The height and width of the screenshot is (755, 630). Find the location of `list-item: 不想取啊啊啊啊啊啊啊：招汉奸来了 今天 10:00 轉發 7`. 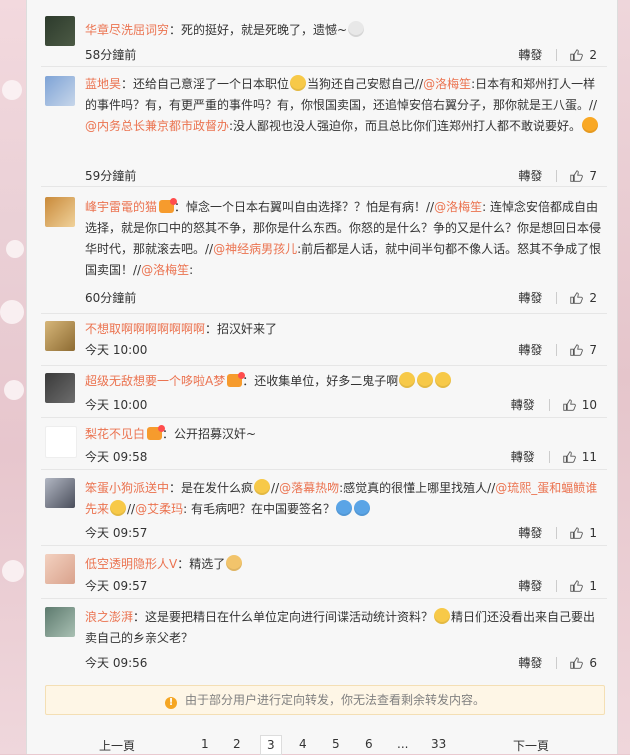

list-item: 不想取啊啊啊啊啊啊啊：招汉奸来了 今天 10:00 轉發 7 is located at coordinates (324, 343).